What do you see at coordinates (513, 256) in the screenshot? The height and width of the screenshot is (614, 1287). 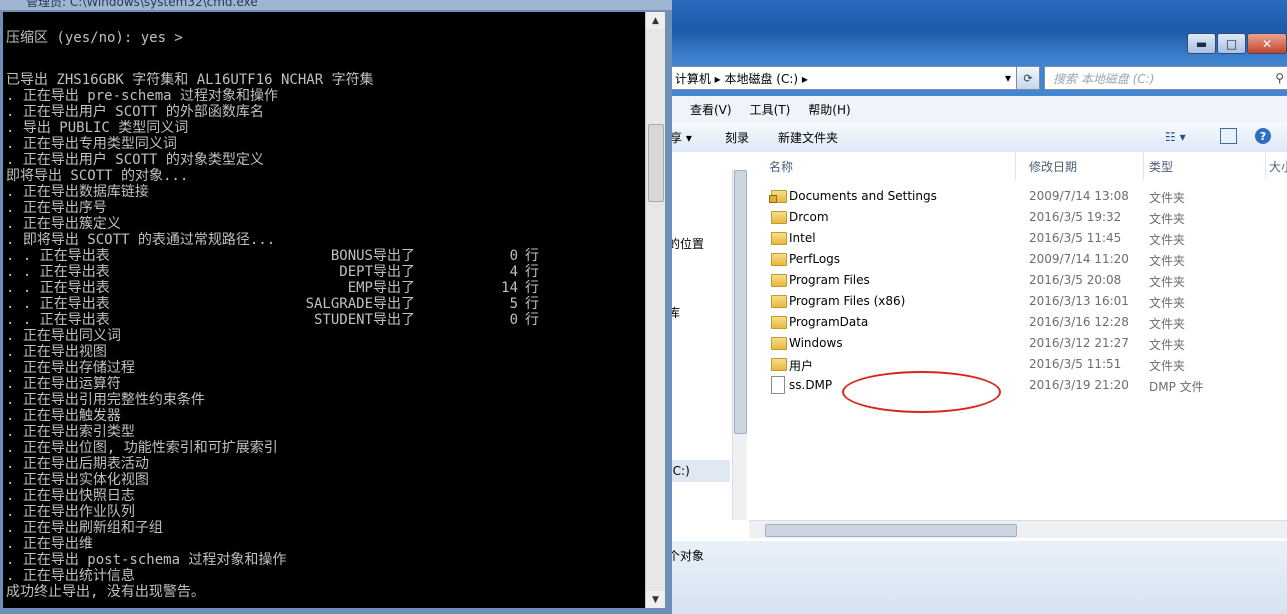 I see `table-row-count: 0` at bounding box center [513, 256].